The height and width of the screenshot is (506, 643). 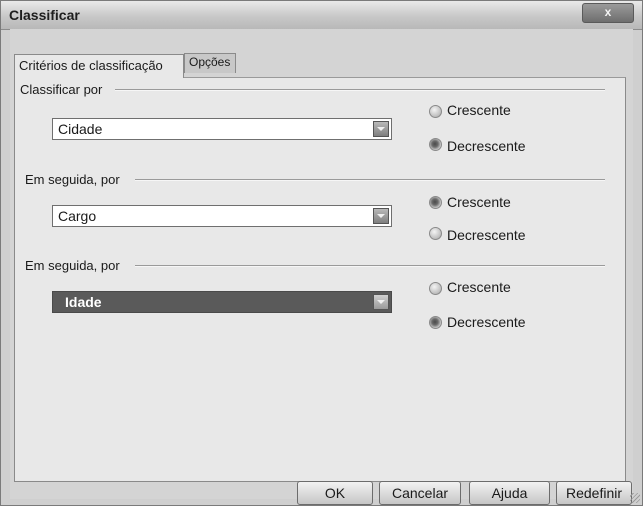 I want to click on sort-key-2-descending-label: Decrescente, so click(x=486, y=235).